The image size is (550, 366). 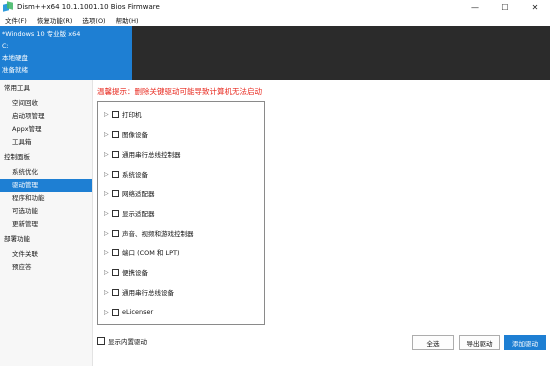 I want to click on menu-bar: 文件(F) 恢复功能(R) 选项(O) 帮助(H), so click(x=275, y=20).